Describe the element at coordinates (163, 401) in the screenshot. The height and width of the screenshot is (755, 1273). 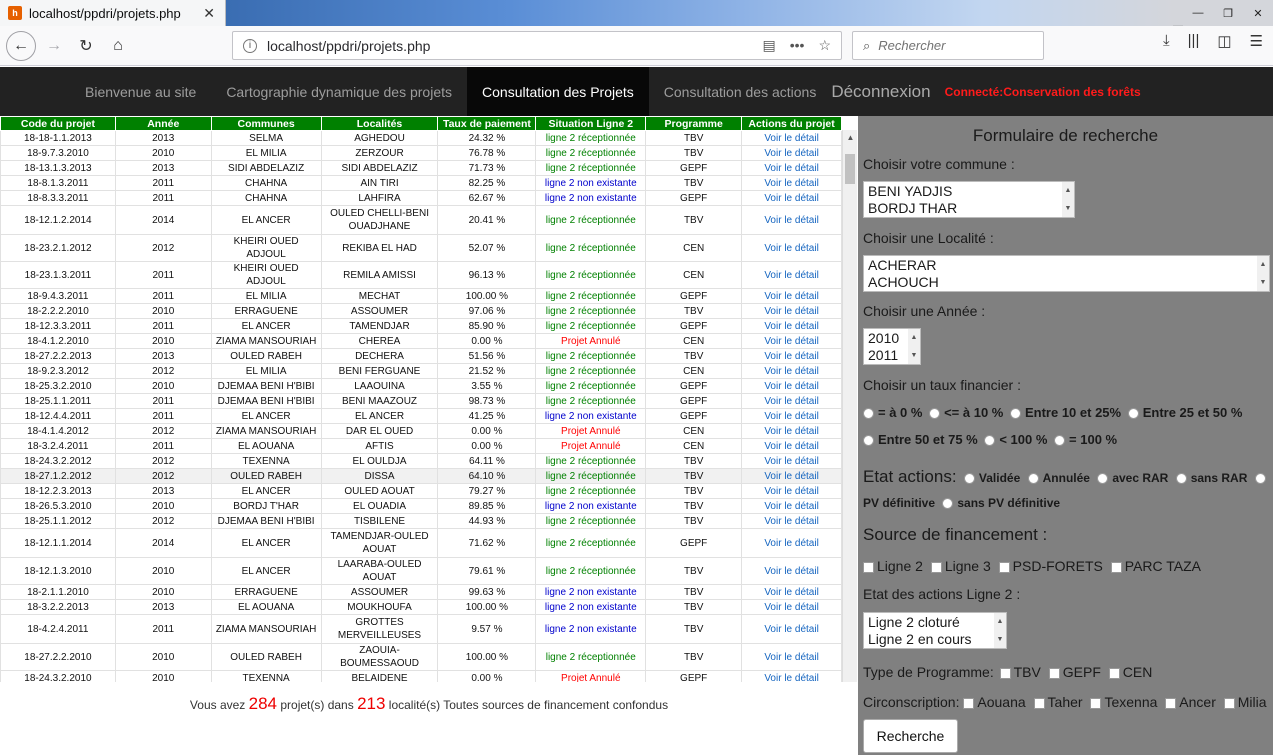
I see `year: 2011` at that location.